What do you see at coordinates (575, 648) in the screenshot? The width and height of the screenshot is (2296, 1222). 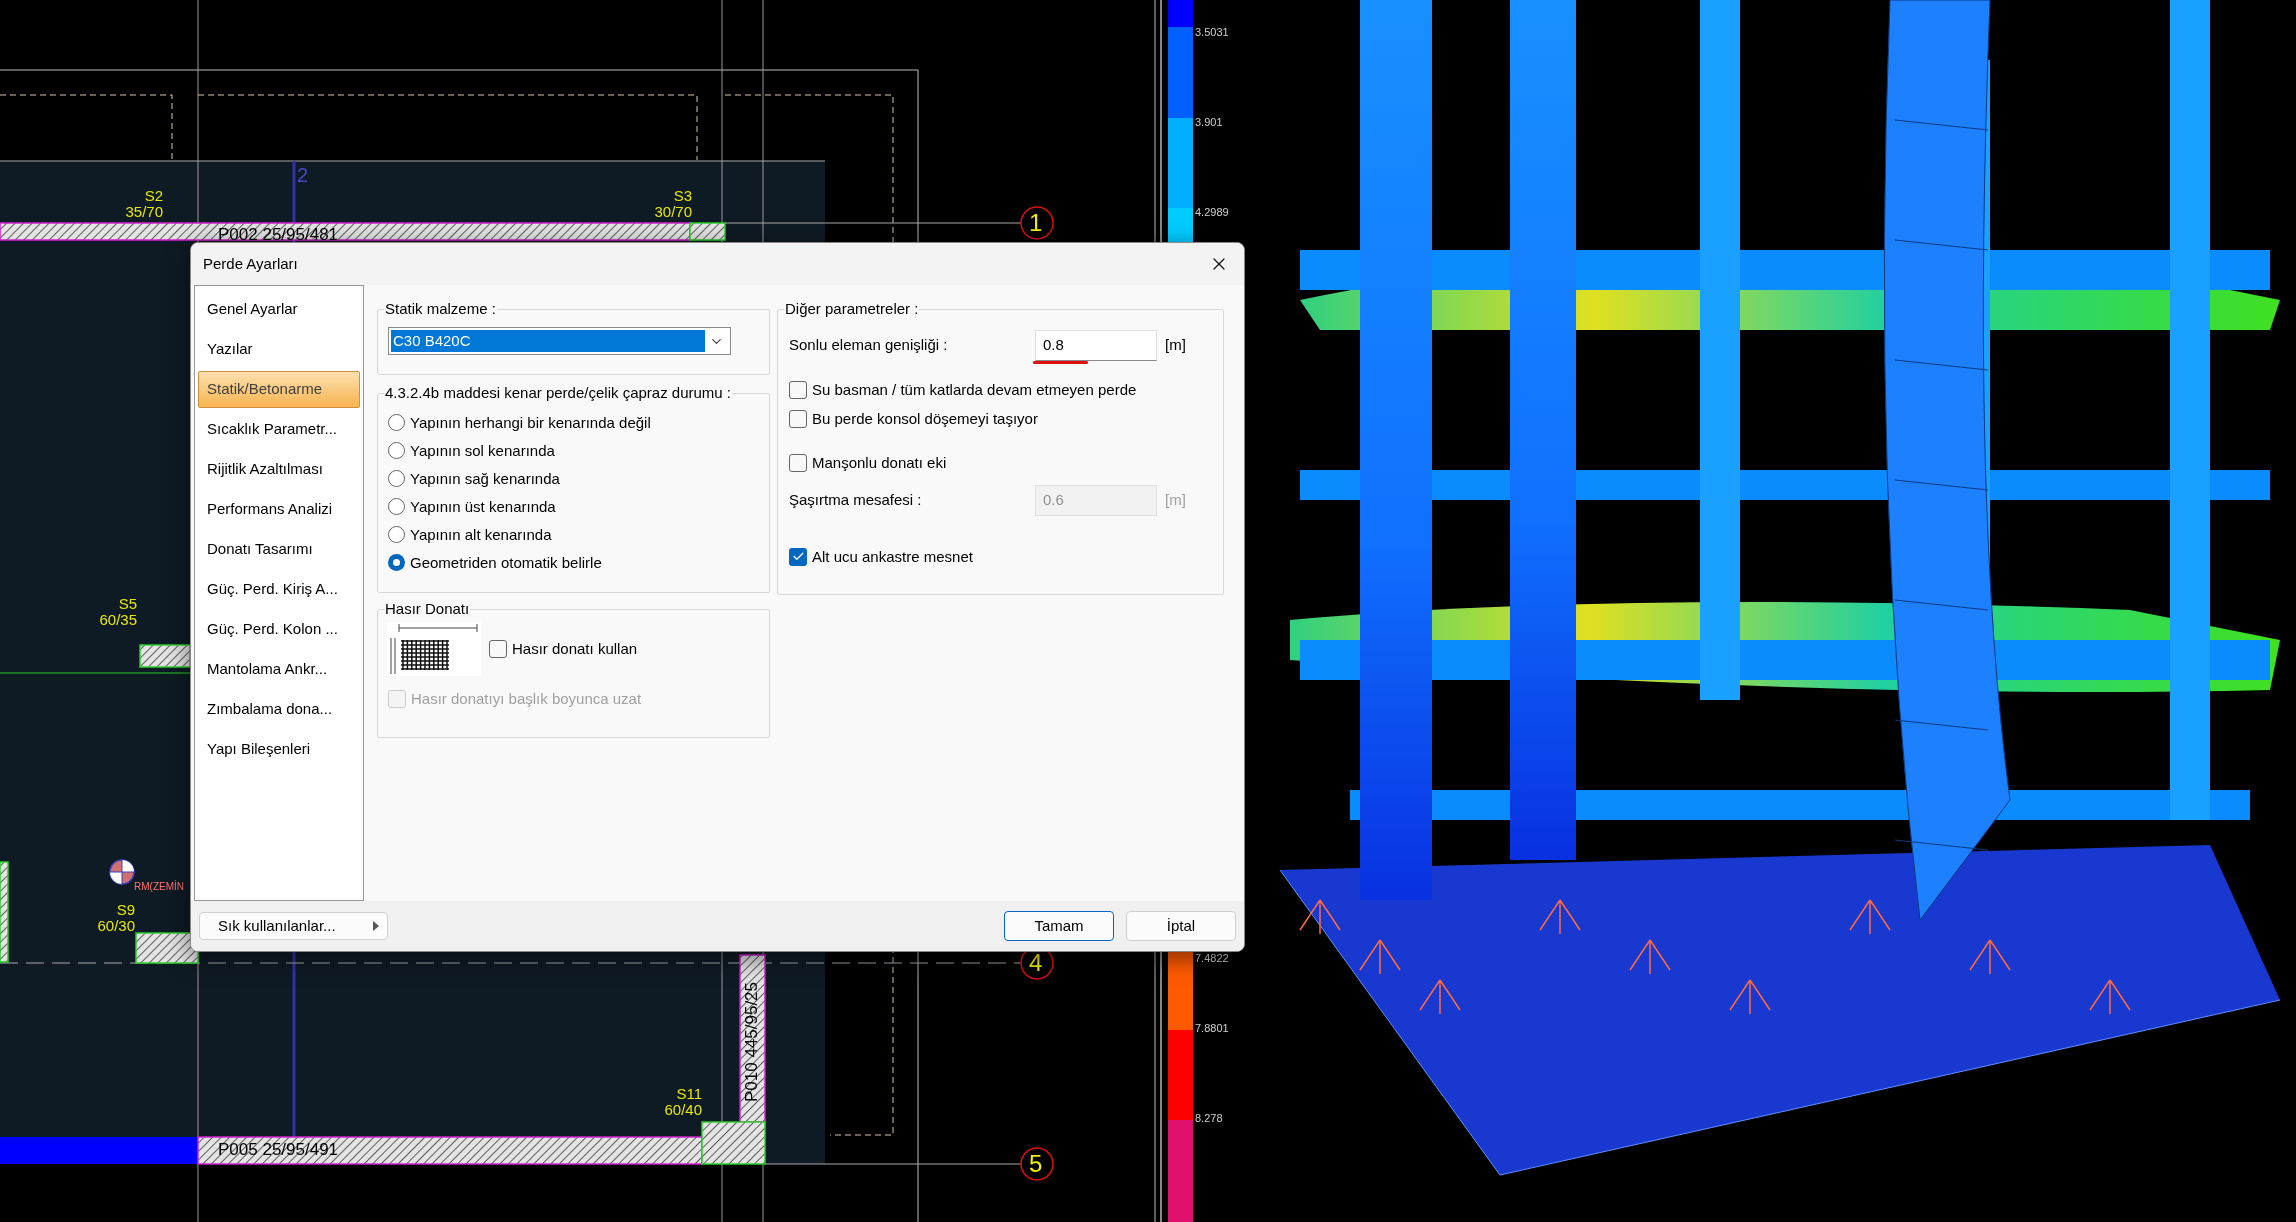 I see `checkbox-label: Hasır donatı kullan` at bounding box center [575, 648].